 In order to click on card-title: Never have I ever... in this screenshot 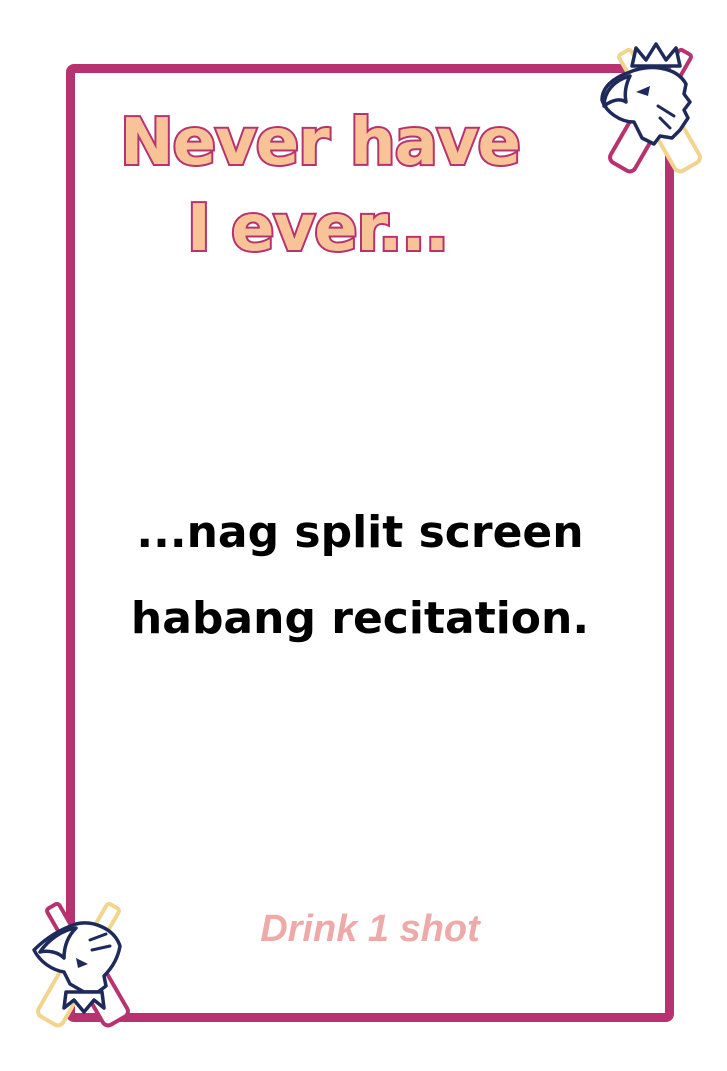, I will do `click(320, 186)`.